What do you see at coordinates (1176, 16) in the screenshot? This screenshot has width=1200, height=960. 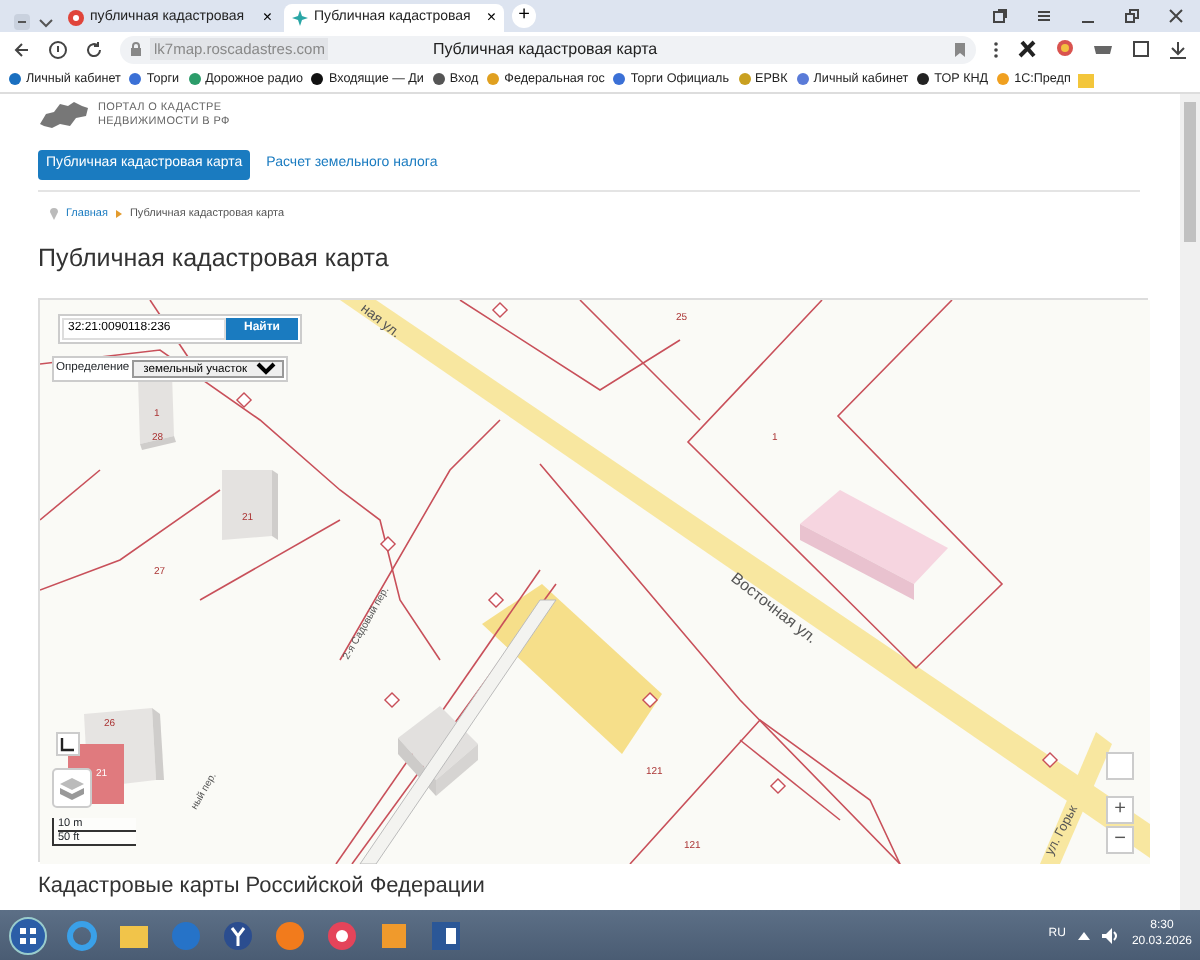 I see `close-icon` at bounding box center [1176, 16].